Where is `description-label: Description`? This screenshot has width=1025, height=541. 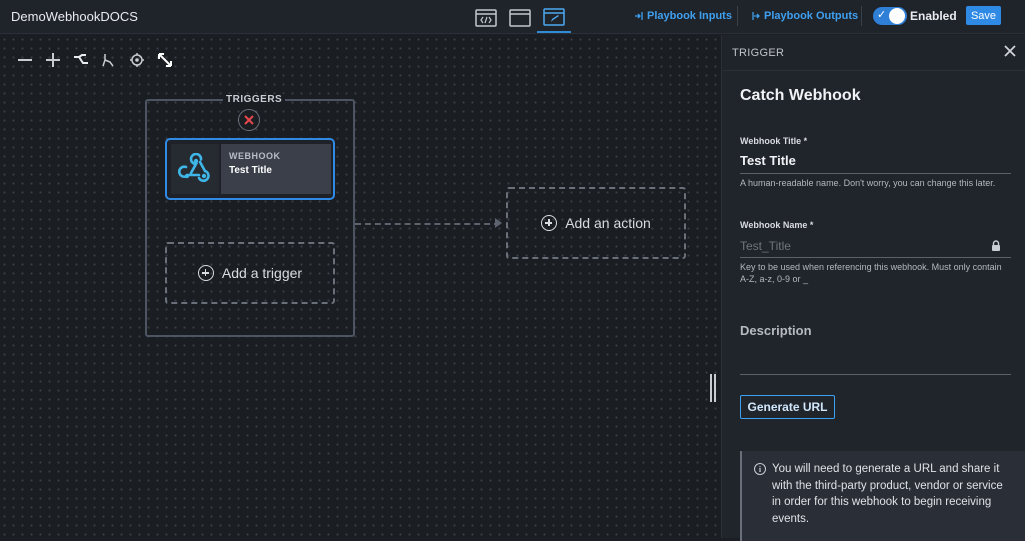
description-label: Description is located at coordinates (776, 330).